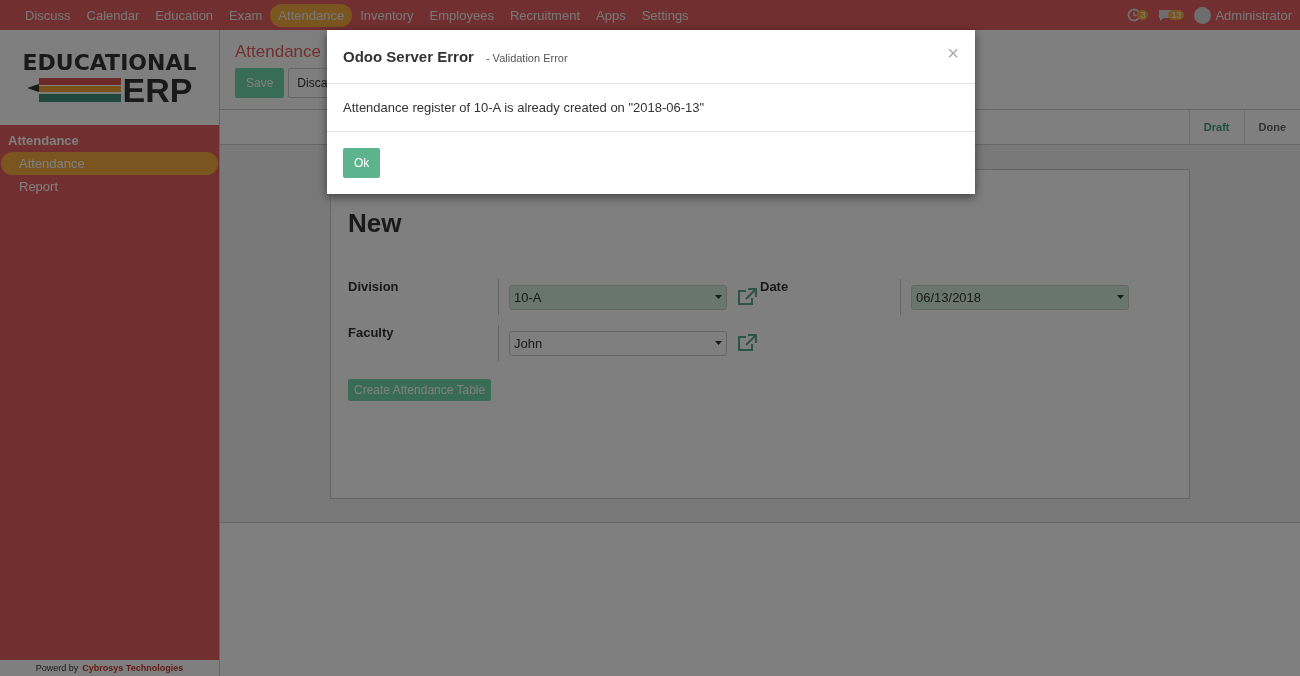 The width and height of the screenshot is (1300, 676). What do you see at coordinates (420, 390) in the screenshot?
I see `create-attendance-table-button: Create Attendance Table` at bounding box center [420, 390].